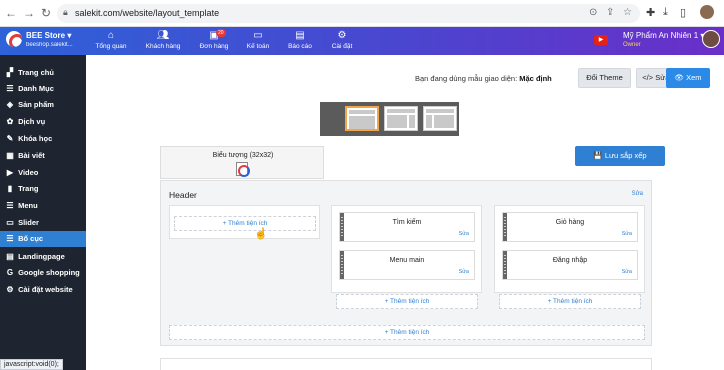 The width and height of the screenshot is (724, 370). Describe the element at coordinates (342, 35) in the screenshot. I see `settings-icon: ⚙` at that location.